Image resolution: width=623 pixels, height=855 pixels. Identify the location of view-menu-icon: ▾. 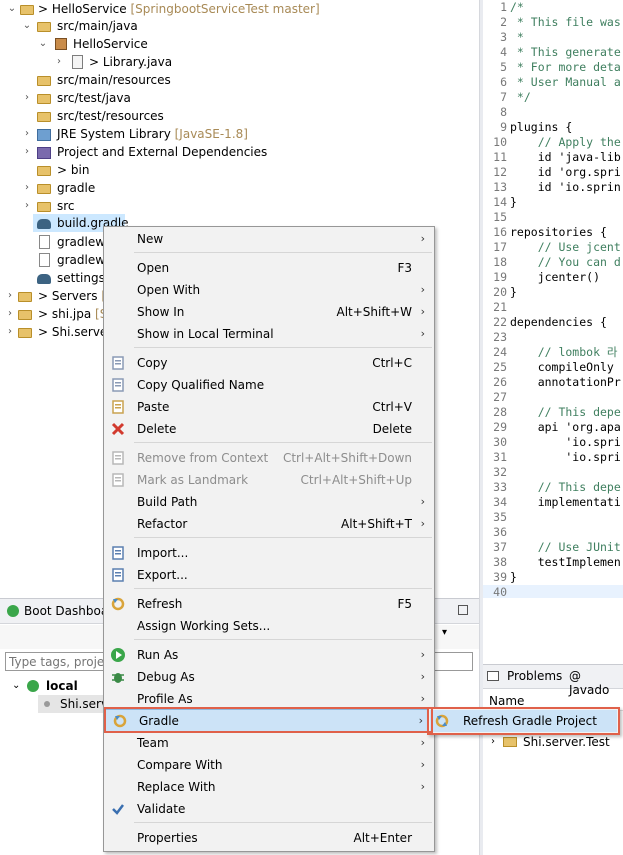
(444, 632).